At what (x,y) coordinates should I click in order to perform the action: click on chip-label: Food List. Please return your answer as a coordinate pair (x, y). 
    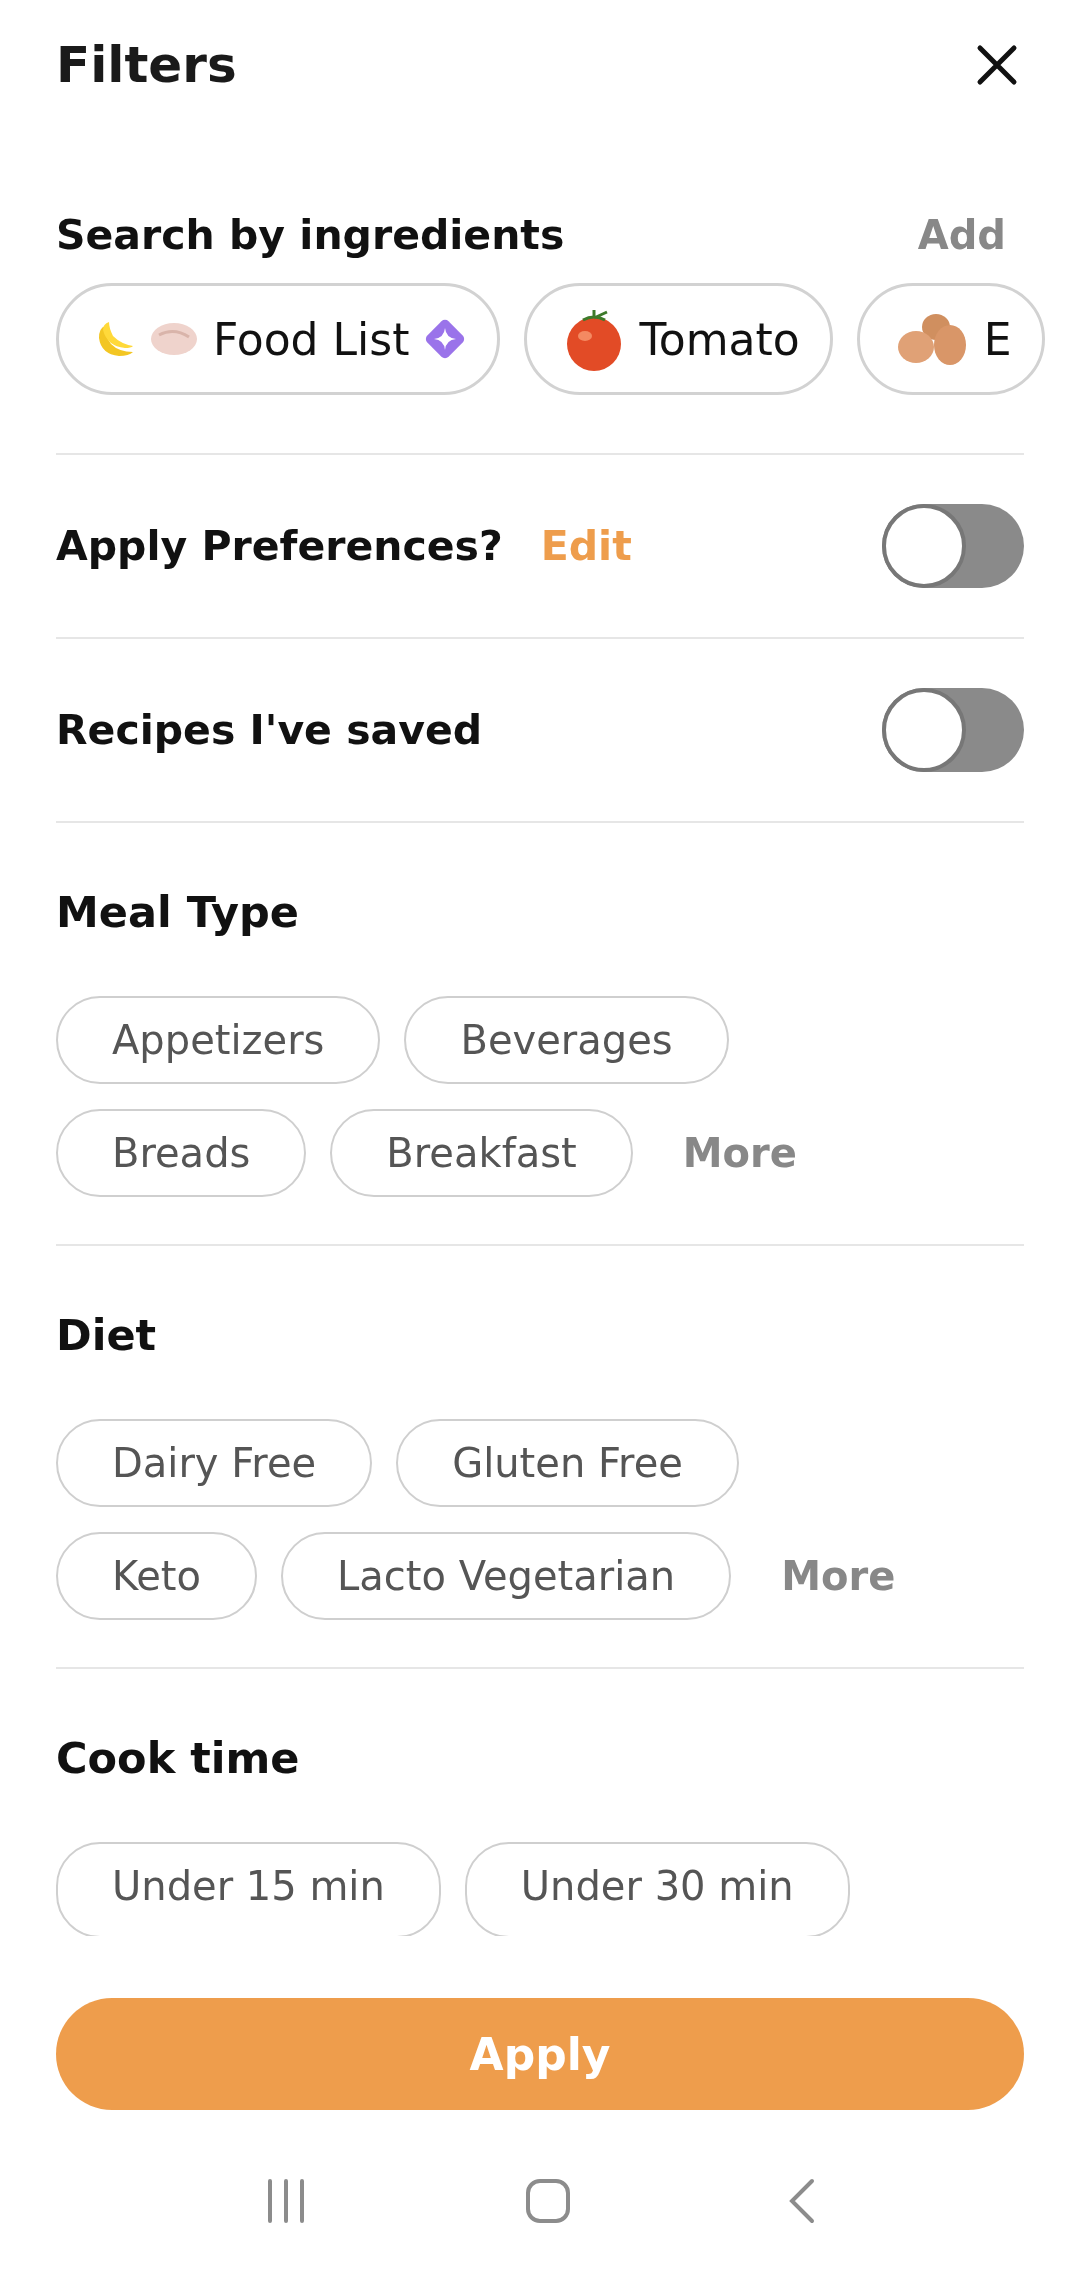
    Looking at the image, I should click on (311, 339).